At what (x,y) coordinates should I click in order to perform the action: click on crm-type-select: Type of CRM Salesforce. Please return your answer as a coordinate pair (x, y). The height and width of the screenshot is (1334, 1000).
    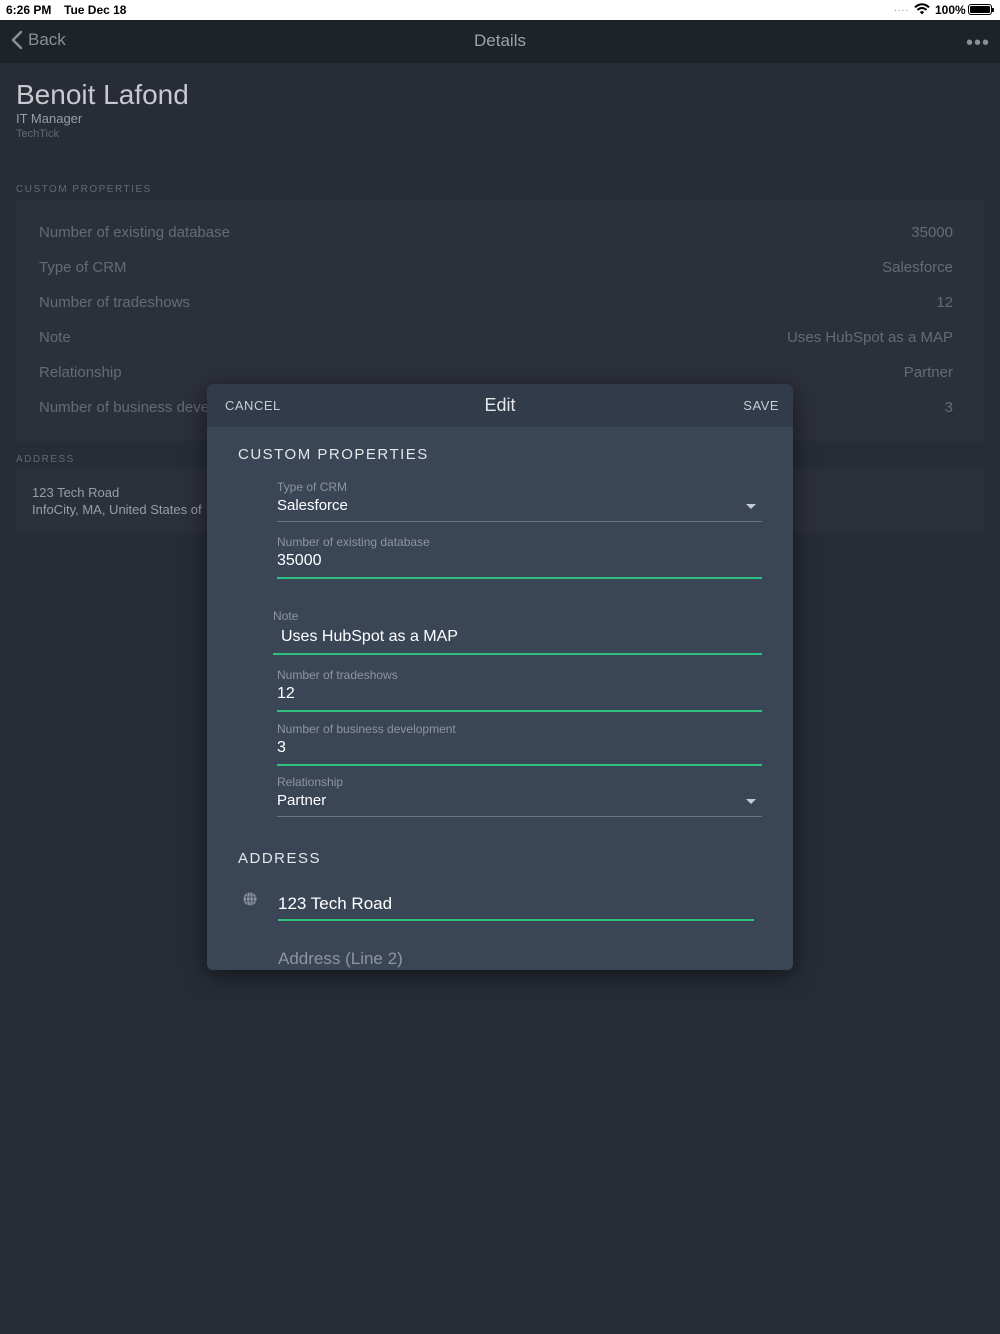
    Looking at the image, I should click on (519, 501).